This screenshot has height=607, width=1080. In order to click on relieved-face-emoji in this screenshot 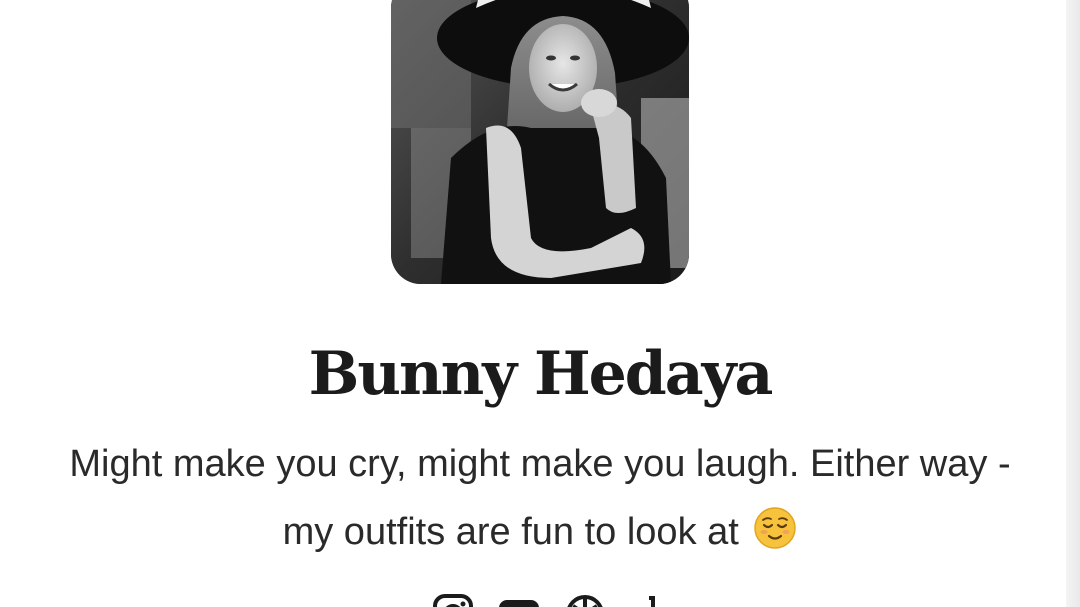, I will do `click(775, 528)`.